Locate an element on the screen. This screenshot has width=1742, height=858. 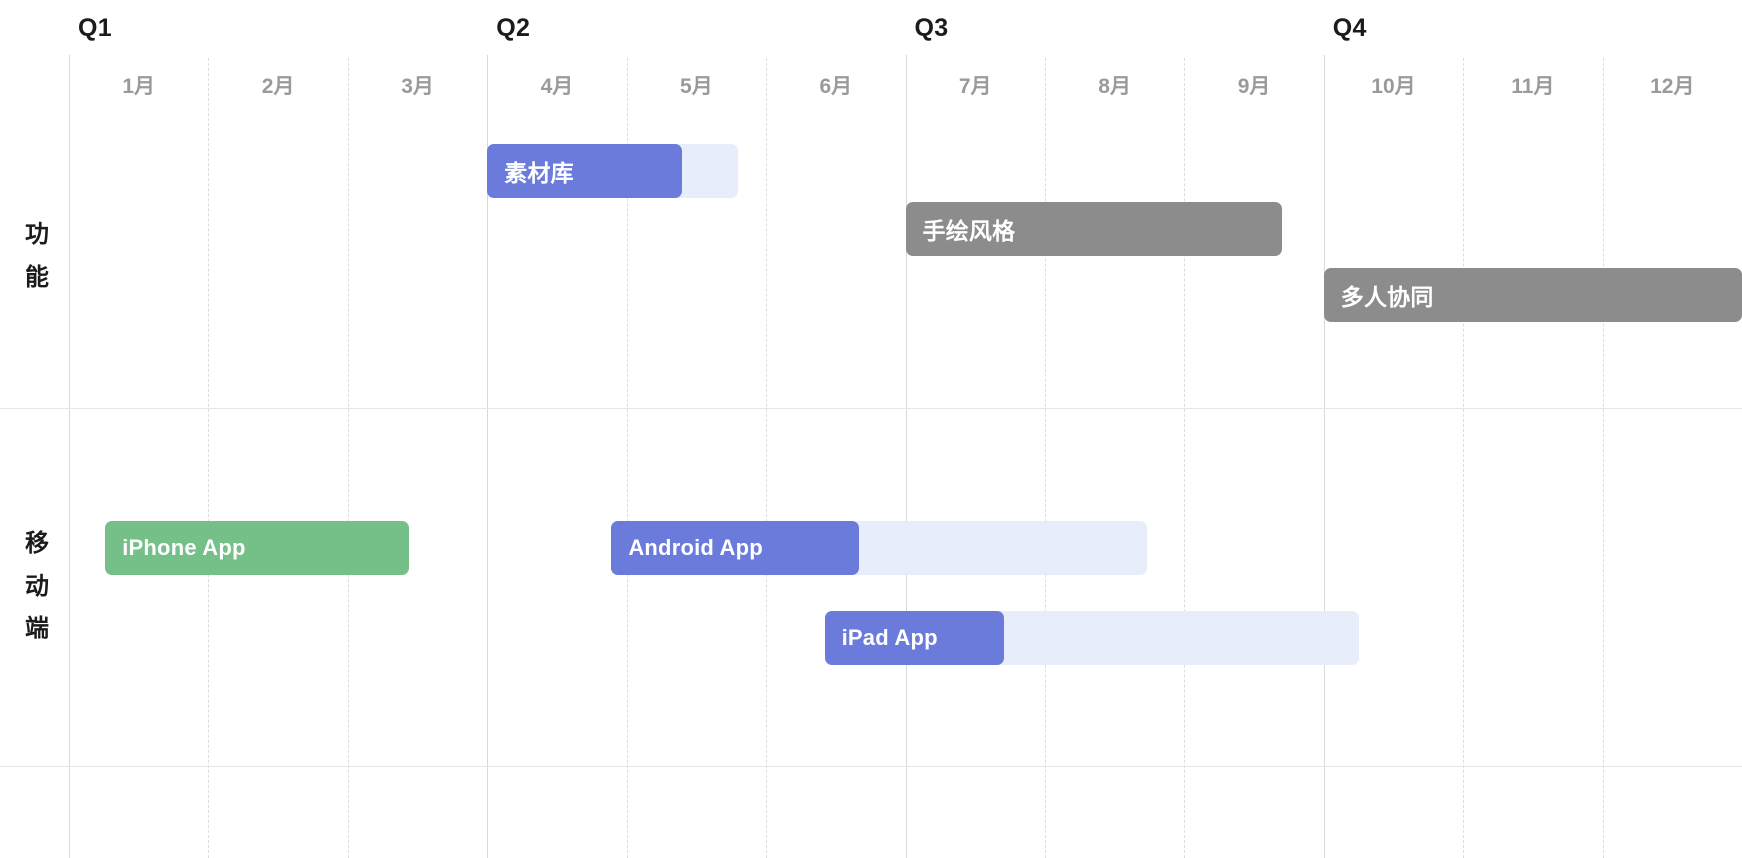
task-bar-label: iPad App is located at coordinates (889, 637).